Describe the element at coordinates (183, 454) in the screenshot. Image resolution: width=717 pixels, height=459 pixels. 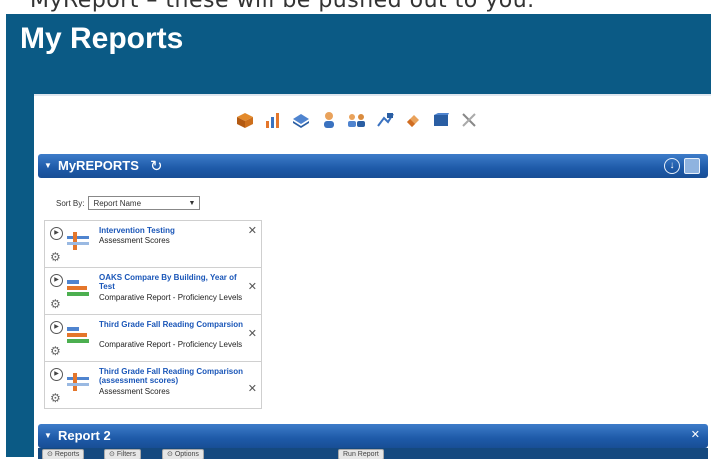
I see `options-button: ⊙ Options` at that location.